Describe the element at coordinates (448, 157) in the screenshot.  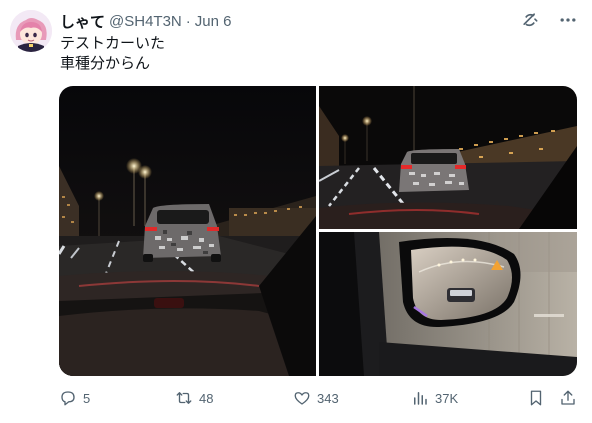
I see `photo-highway-closer` at that location.